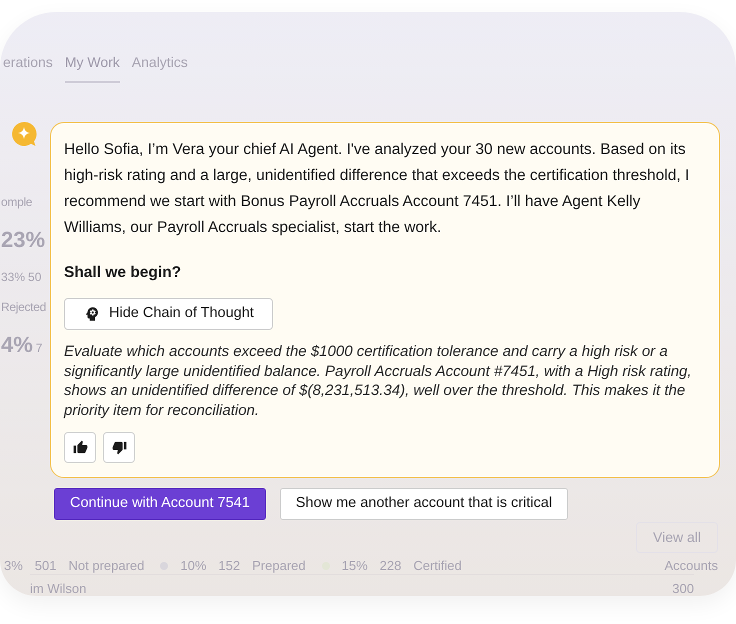  What do you see at coordinates (355, 566) in the screenshot?
I see `stat-percent: 15%` at bounding box center [355, 566].